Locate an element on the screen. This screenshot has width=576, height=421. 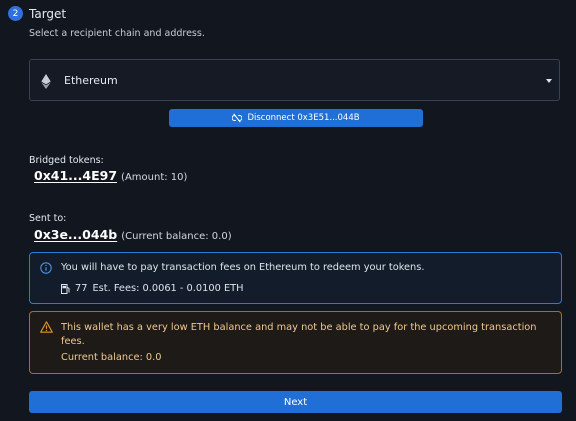
warning-icon is located at coordinates (46, 327).